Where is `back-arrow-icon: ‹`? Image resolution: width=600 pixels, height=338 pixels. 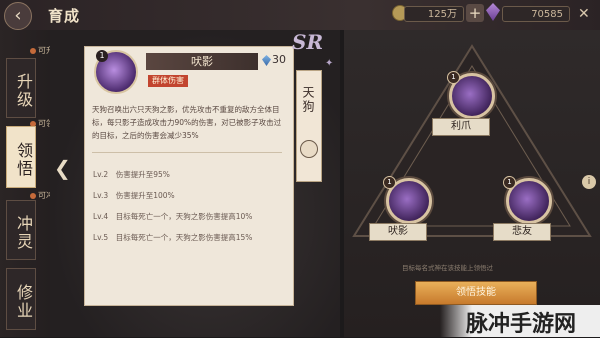
back-arrow-icon: ‹ is located at coordinates (18, 15).